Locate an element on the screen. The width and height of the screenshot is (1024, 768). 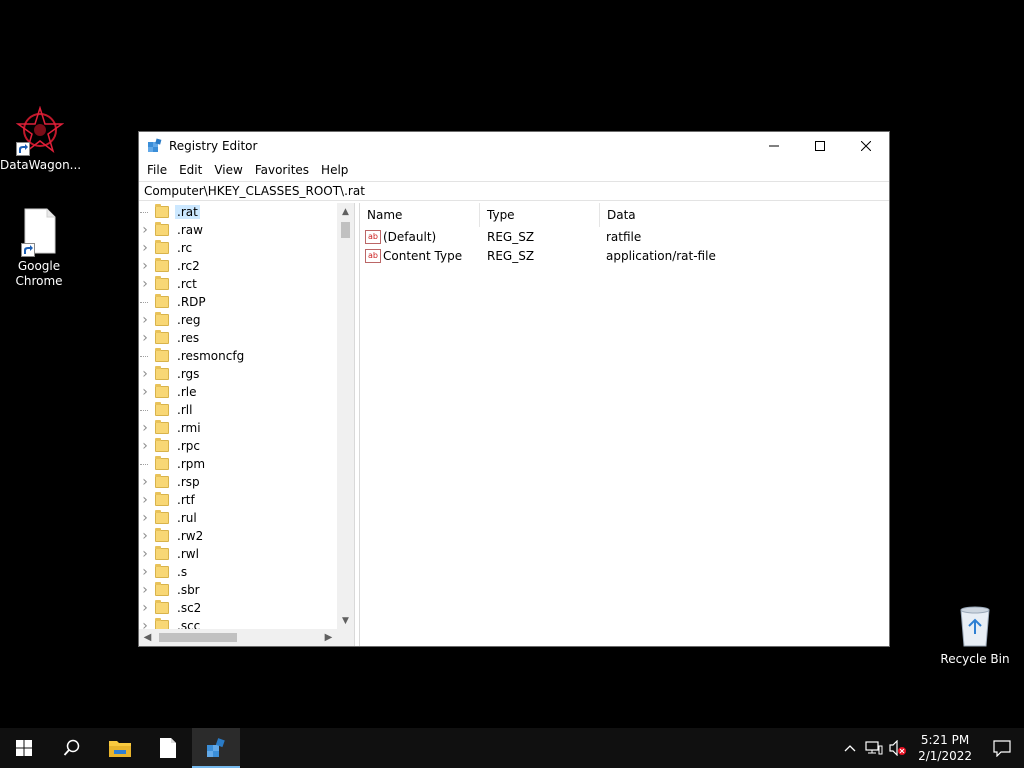
tree-item: › .rgs is located at coordinates (238, 374).